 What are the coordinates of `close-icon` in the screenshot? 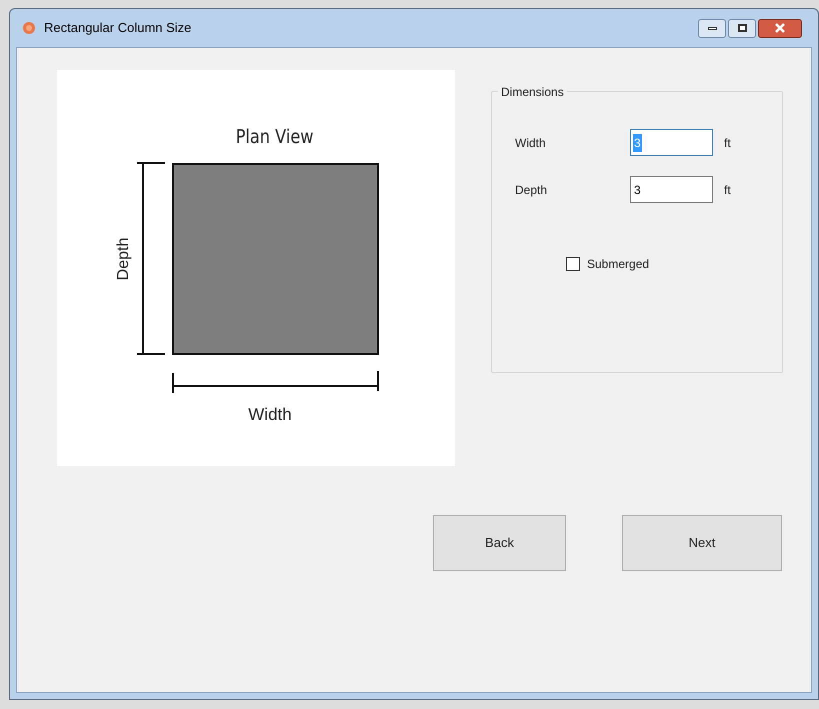 It's located at (780, 28).